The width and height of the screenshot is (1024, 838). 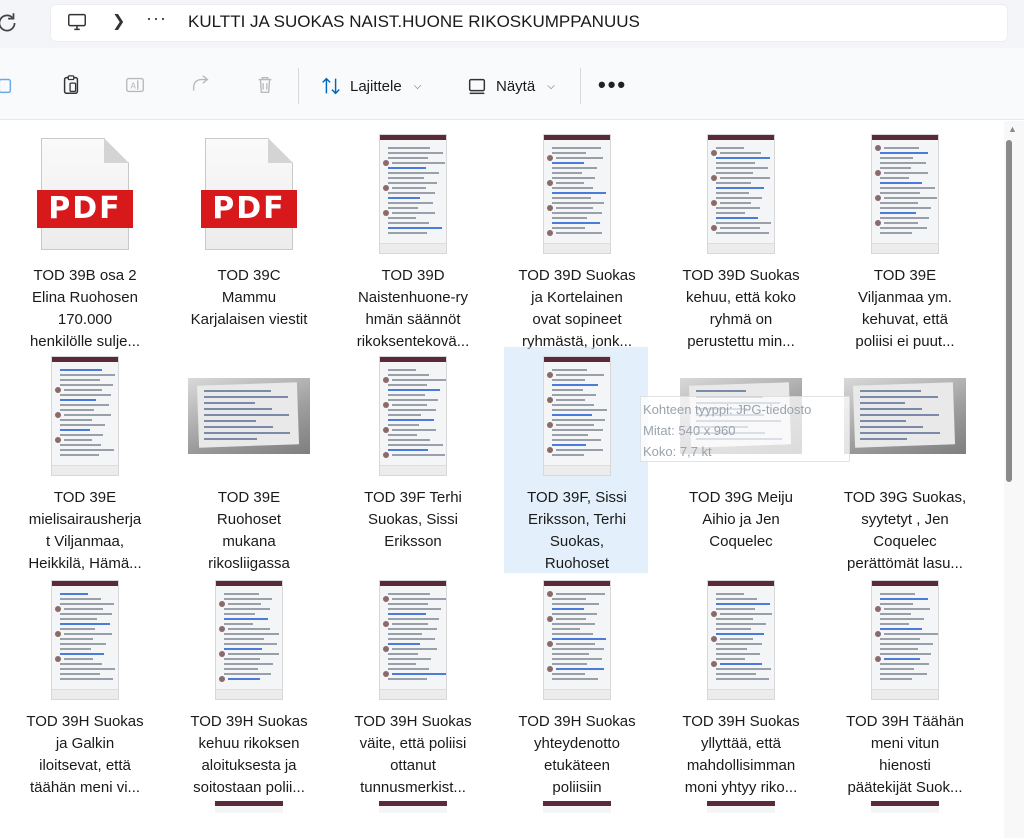 What do you see at coordinates (1009, 311) in the screenshot?
I see `scrollbar-thumb` at bounding box center [1009, 311].